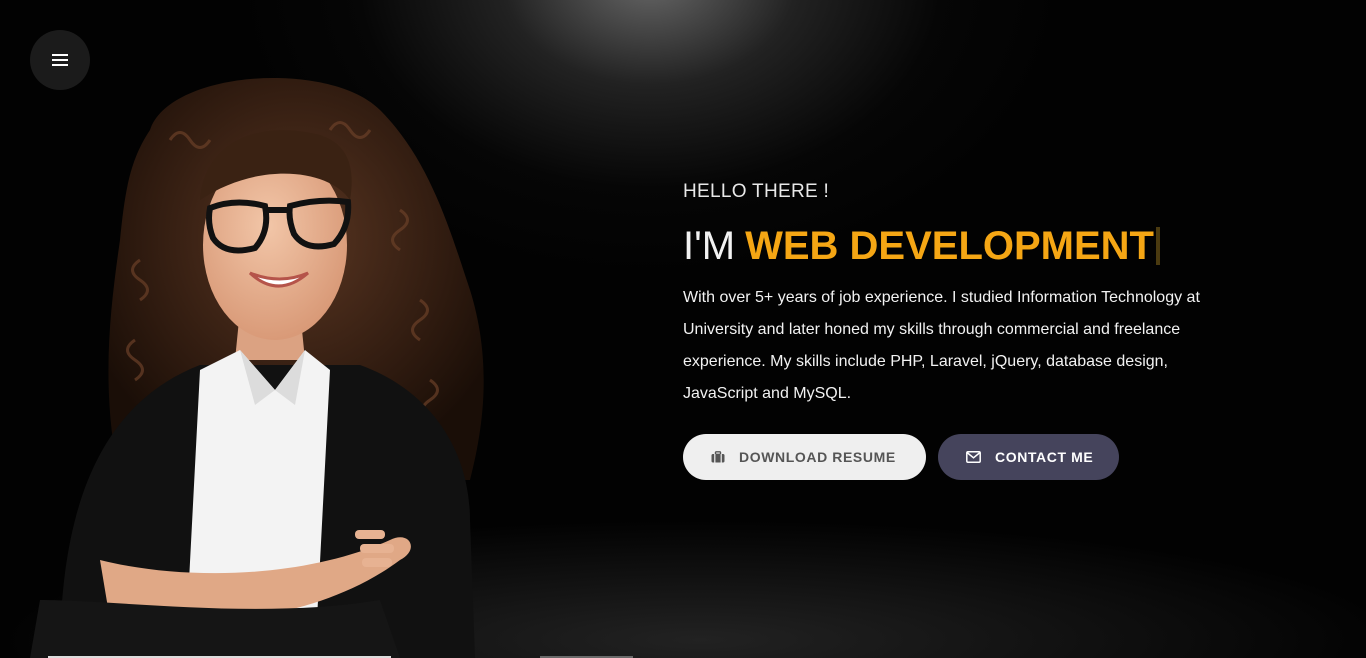 This screenshot has width=1366, height=658. Describe the element at coordinates (973, 457) in the screenshot. I see `envelope-icon` at that location.